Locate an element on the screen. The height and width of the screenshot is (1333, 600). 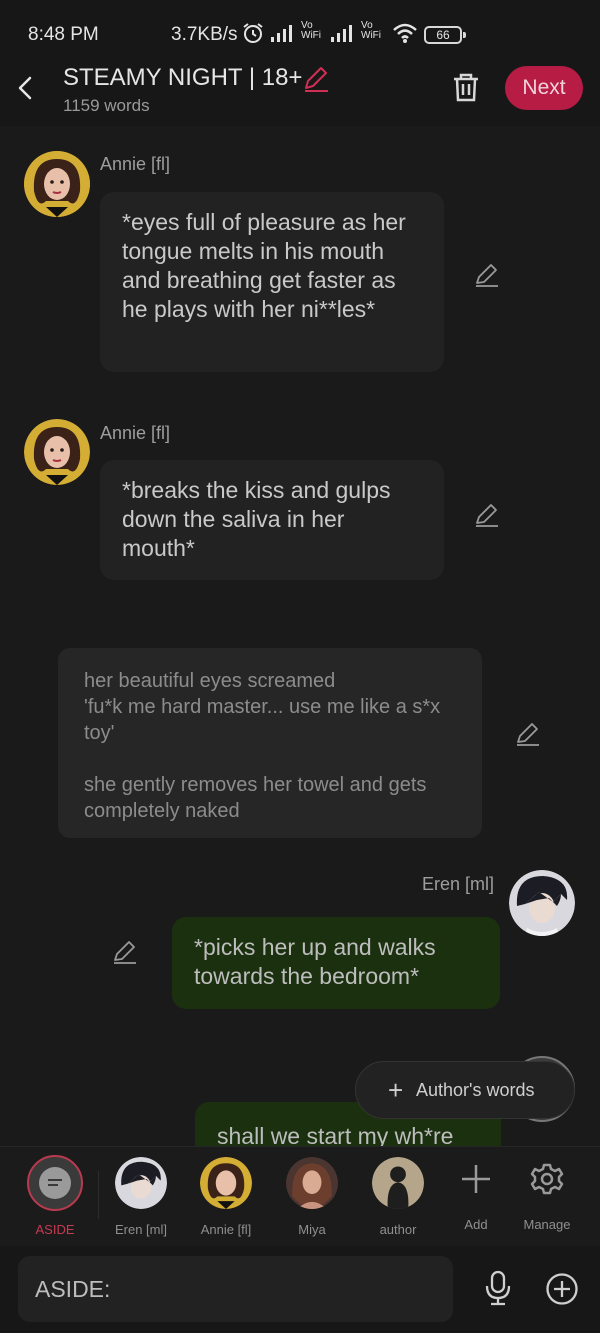
add-label: Add is located at coordinates (476, 1224).